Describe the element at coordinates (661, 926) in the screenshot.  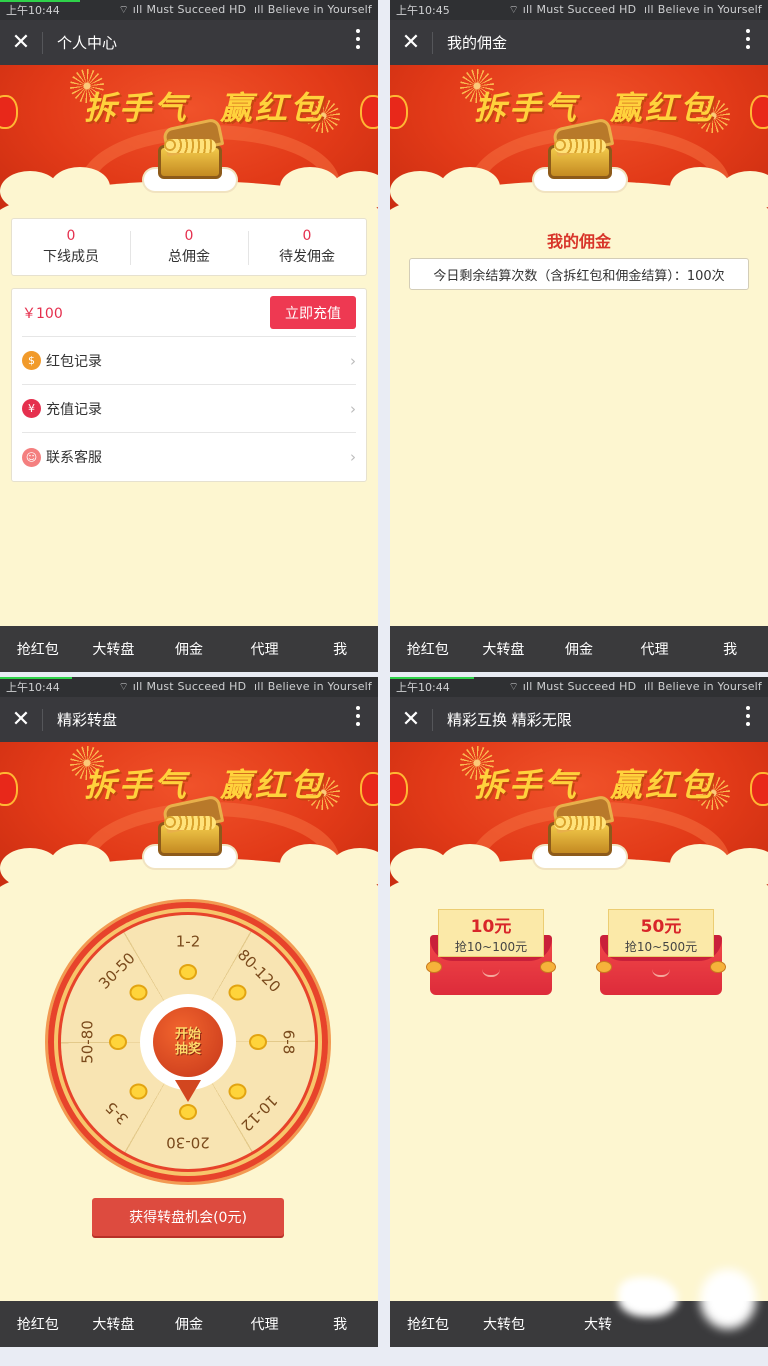
I see `packet-amount: 50元` at that location.